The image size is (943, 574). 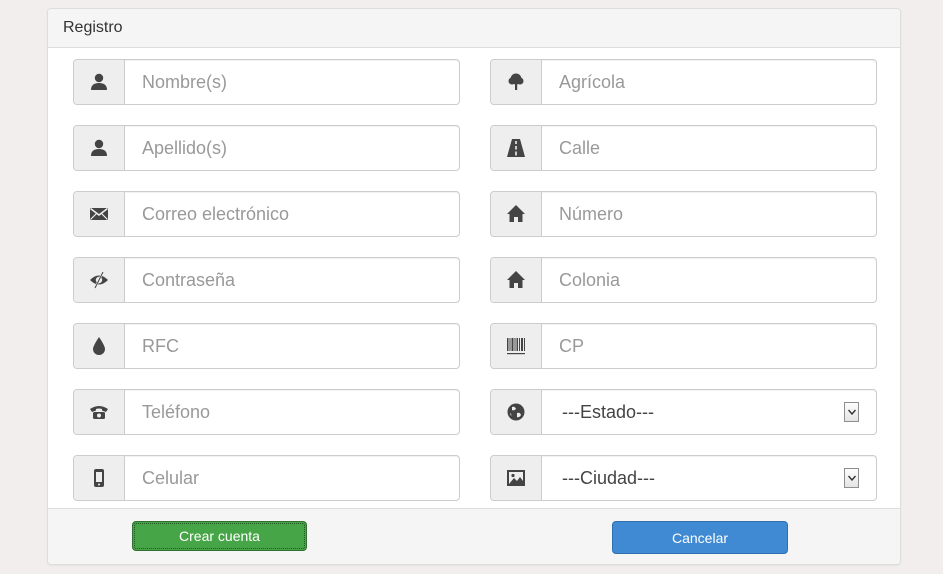 I want to click on city-select-value: ---Ciudad---, so click(x=609, y=477).